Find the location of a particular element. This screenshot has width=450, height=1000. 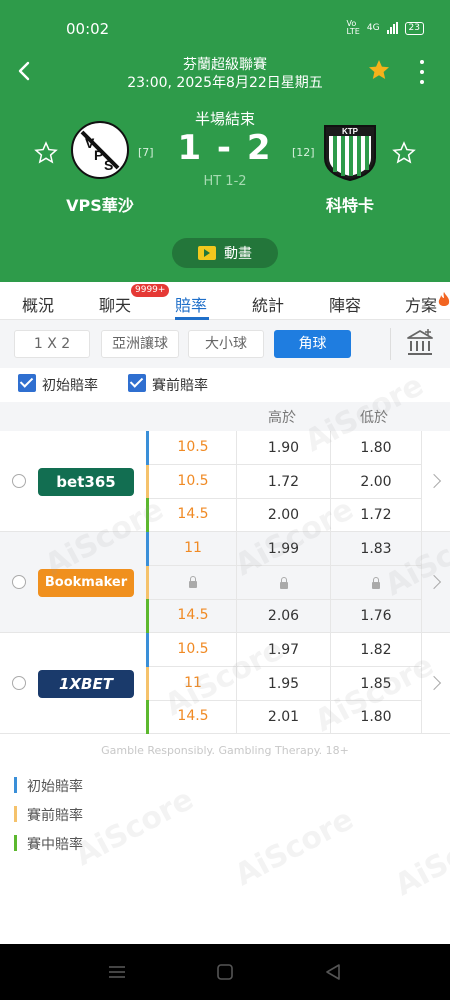

bookmaker-logo-text: Bookmaker is located at coordinates (86, 582).